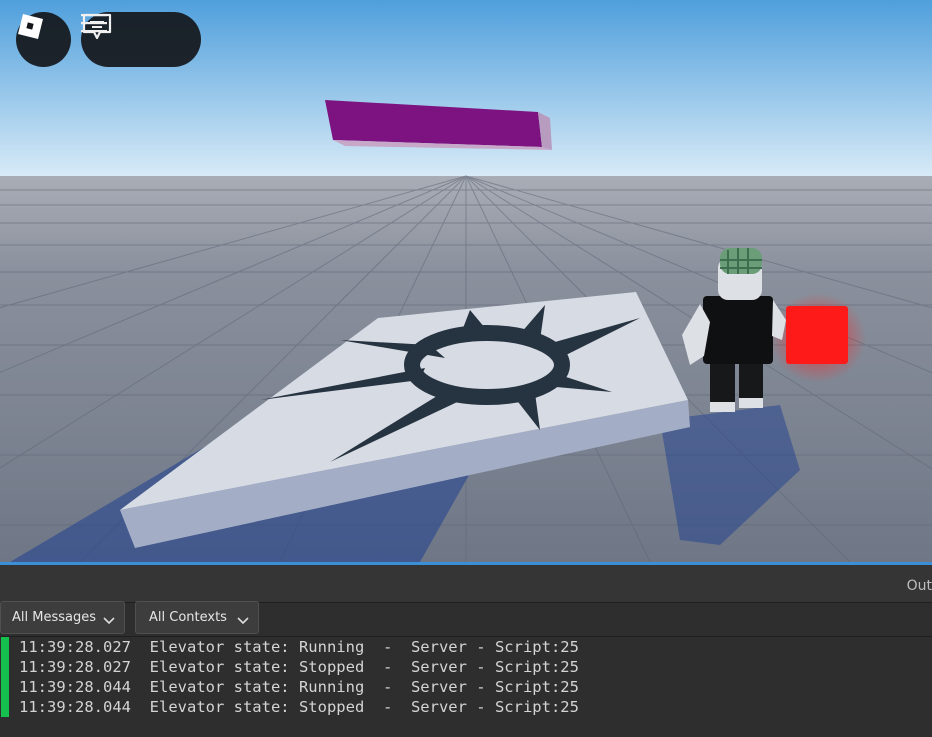 The height and width of the screenshot is (737, 932). I want to click on topbar-menu-group, so click(141, 39).